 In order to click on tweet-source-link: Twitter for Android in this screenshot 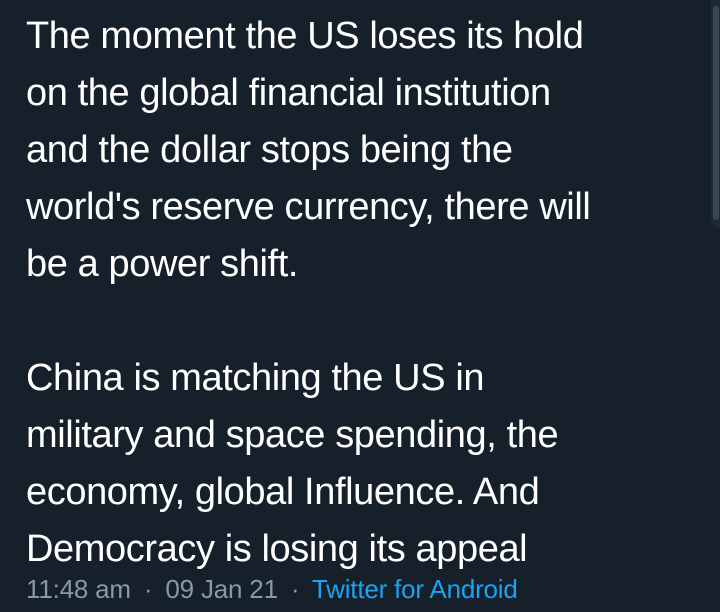, I will do `click(415, 589)`.